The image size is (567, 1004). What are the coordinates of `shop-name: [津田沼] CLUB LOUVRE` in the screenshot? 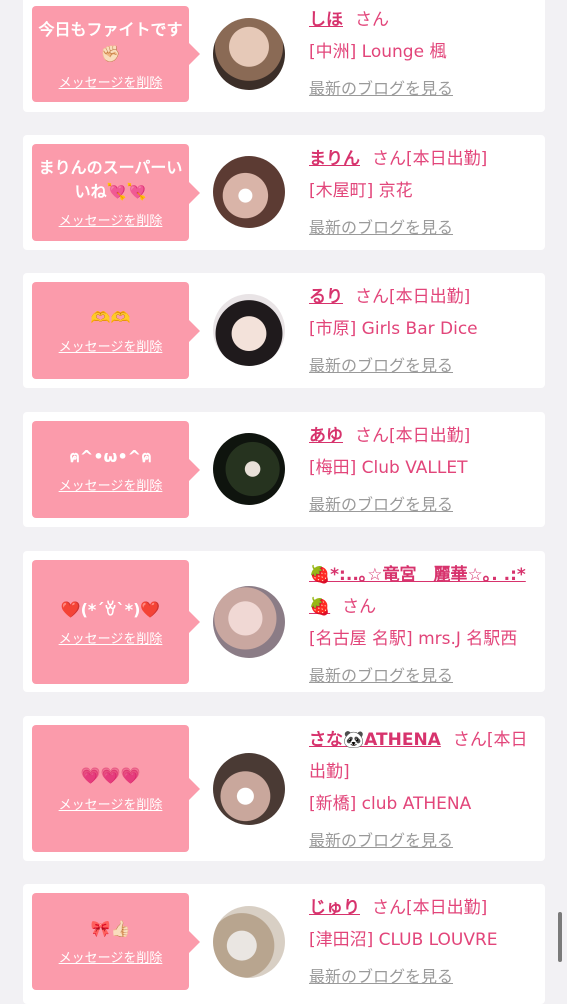 It's located at (403, 940).